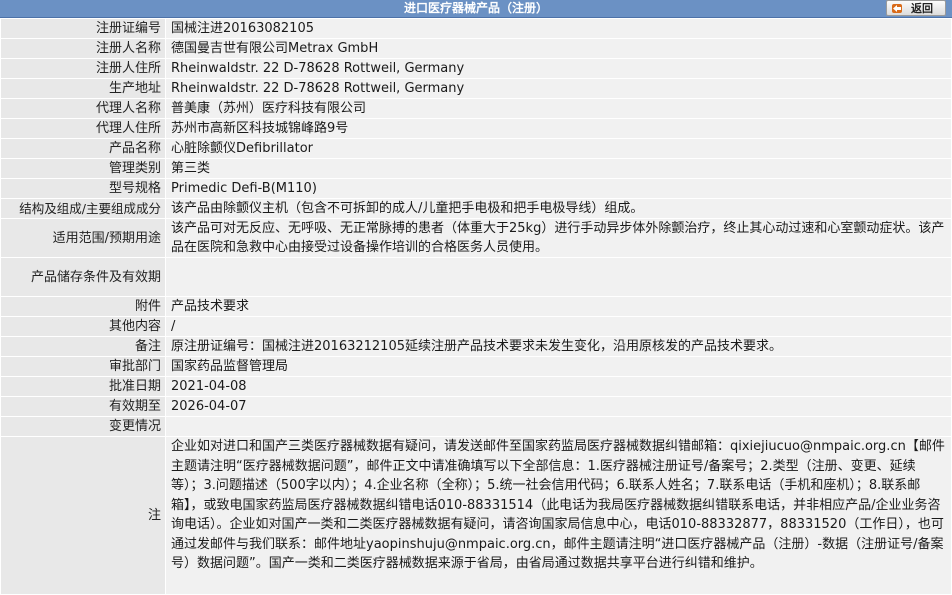  What do you see at coordinates (897, 8) in the screenshot?
I see `back-arrow-icon` at bounding box center [897, 8].